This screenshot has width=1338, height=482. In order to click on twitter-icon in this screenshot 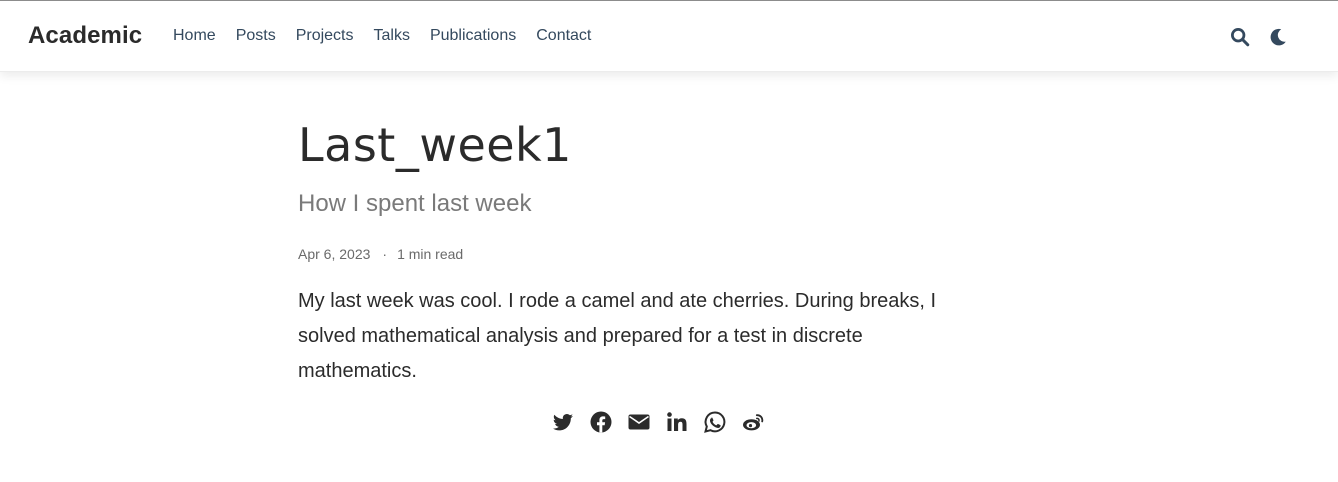, I will do `click(563, 422)`.